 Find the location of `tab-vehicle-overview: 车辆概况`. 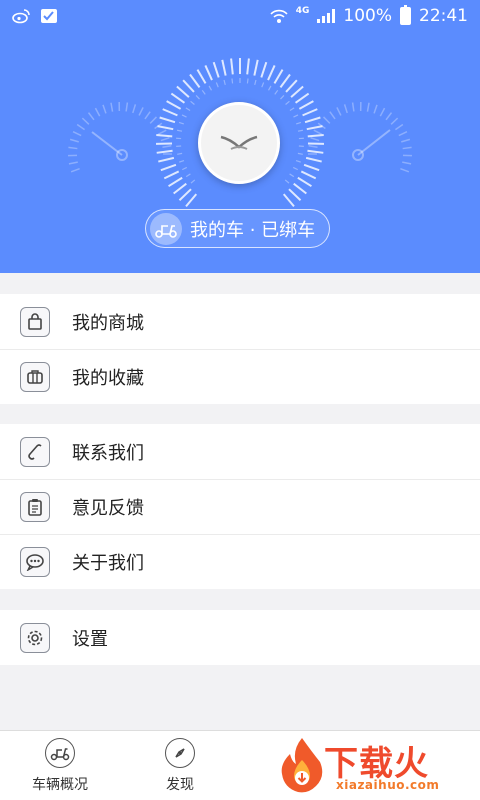

tab-vehicle-overview: 车辆概况 is located at coordinates (60, 765).